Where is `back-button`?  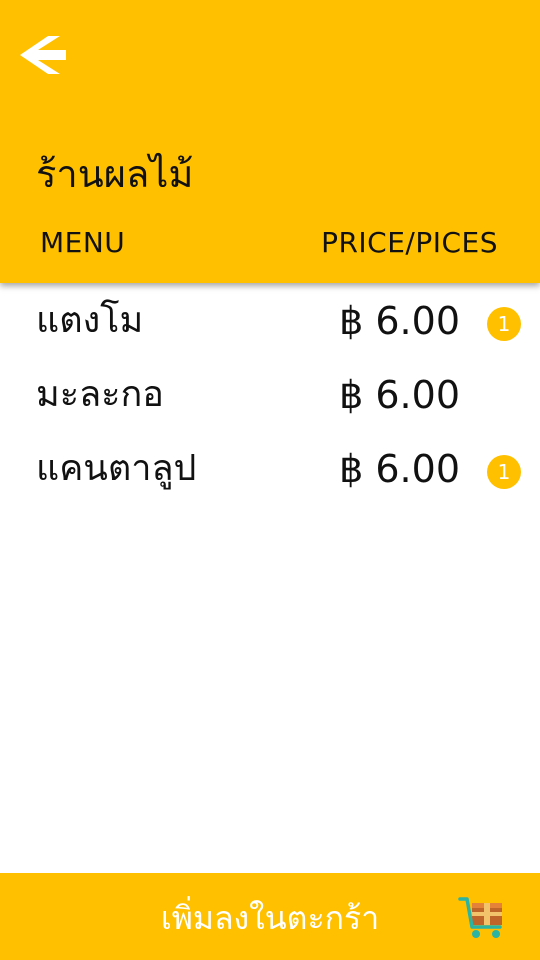 back-button is located at coordinates (44, 55).